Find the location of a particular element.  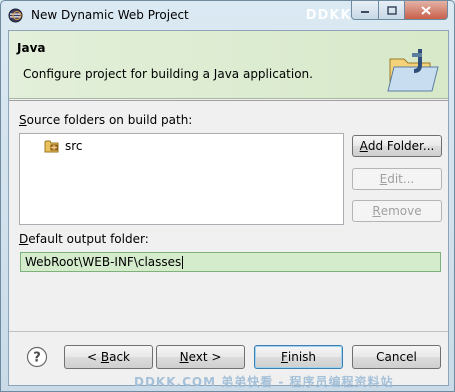

help-icon: ? is located at coordinates (37, 357).